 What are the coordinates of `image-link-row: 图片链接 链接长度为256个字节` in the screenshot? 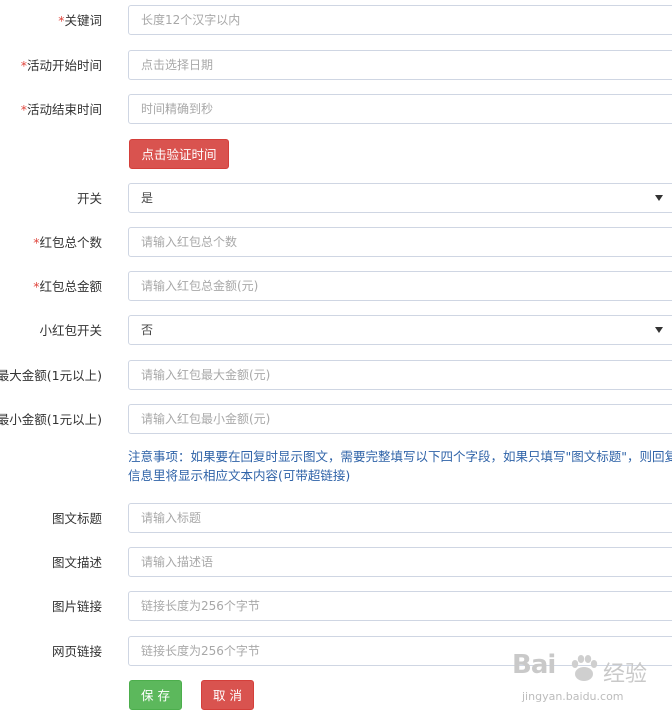 It's located at (336, 607).